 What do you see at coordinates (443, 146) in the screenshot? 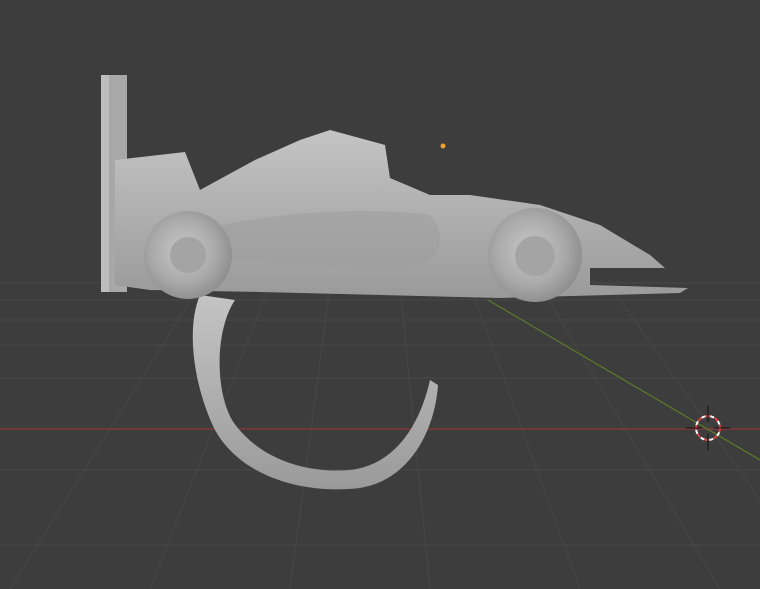
I see `object-origin-icon` at bounding box center [443, 146].